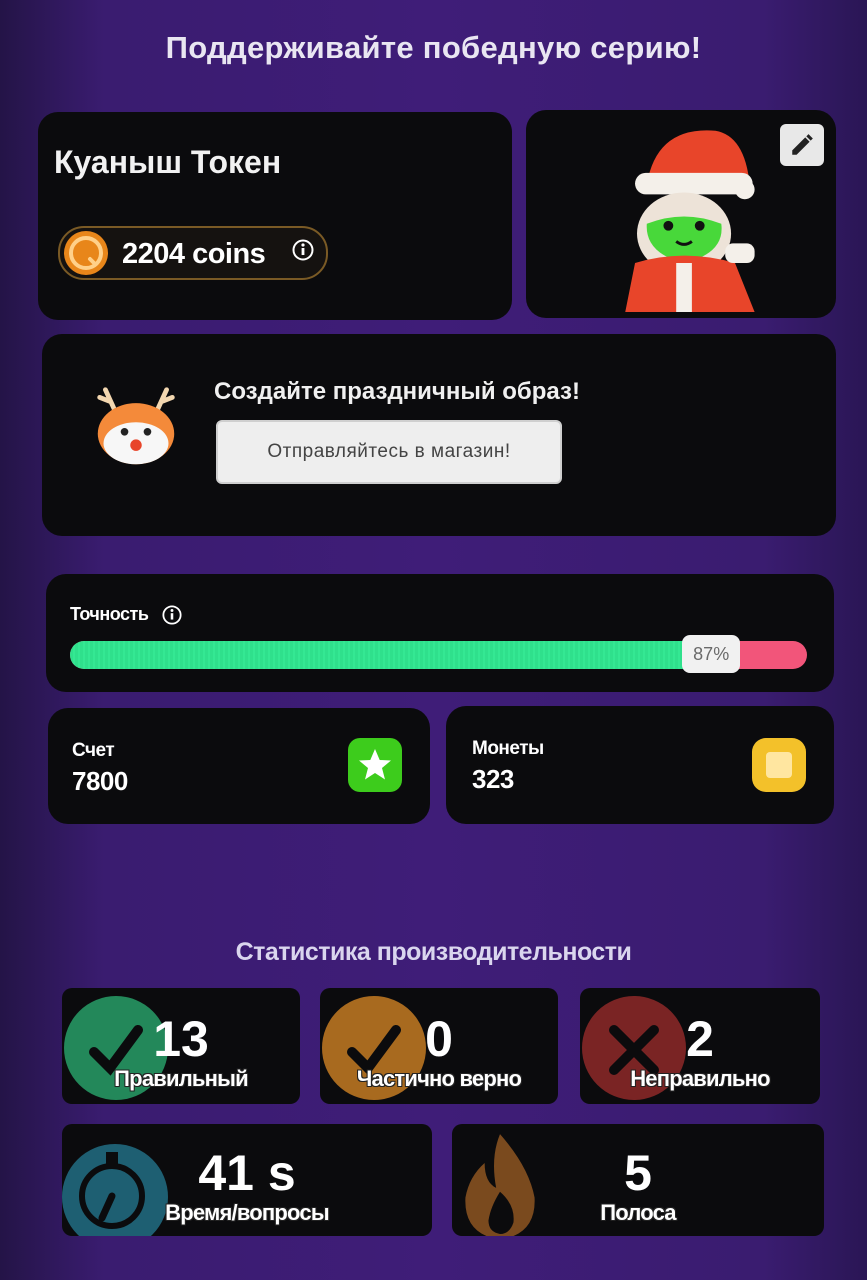 Image resolution: width=867 pixels, height=1280 pixels. I want to click on coins-card: Монеты 323, so click(640, 765).